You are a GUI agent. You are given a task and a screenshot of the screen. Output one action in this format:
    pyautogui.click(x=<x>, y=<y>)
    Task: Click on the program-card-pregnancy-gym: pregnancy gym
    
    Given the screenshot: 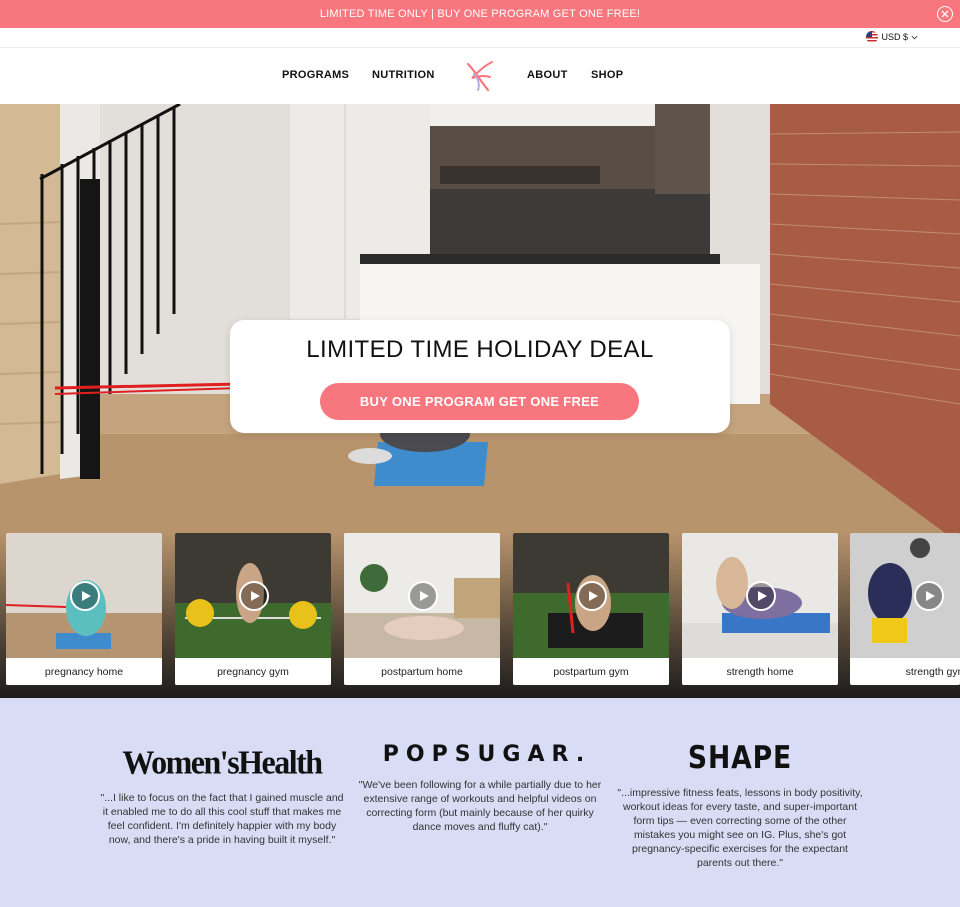 What is the action you would take?
    pyautogui.click(x=253, y=609)
    